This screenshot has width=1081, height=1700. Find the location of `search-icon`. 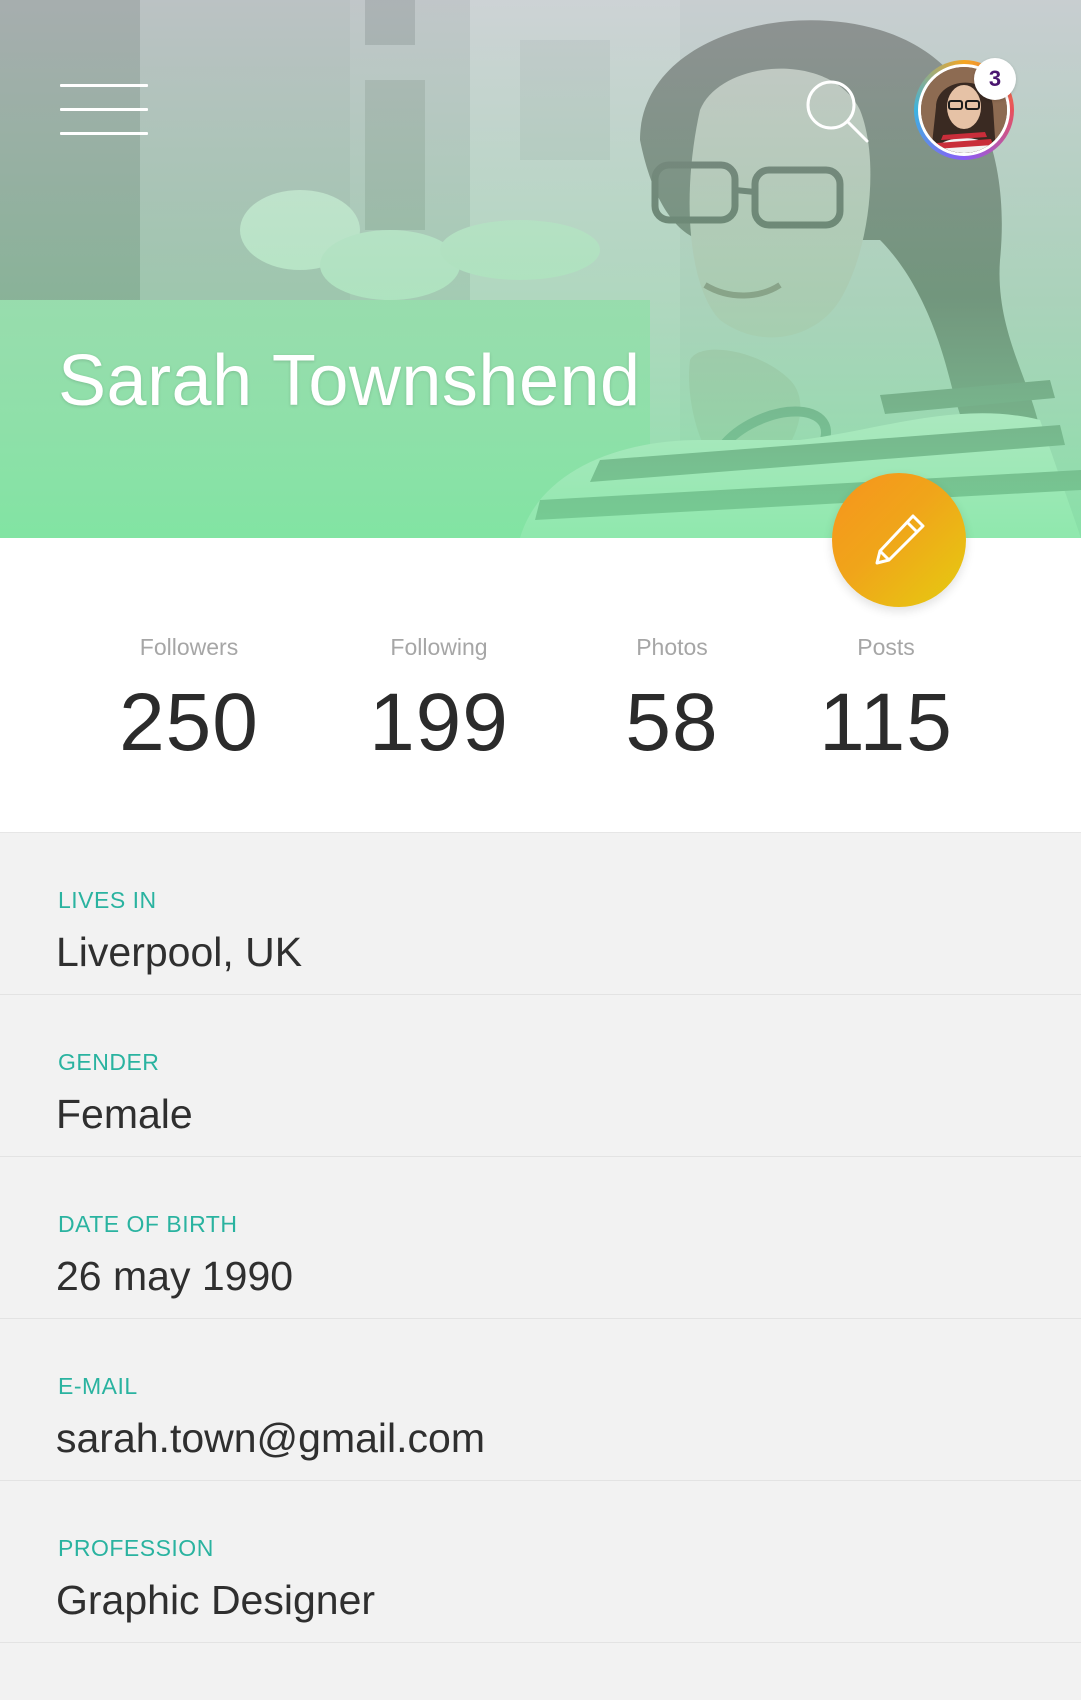

search-icon is located at coordinates (837, 111).